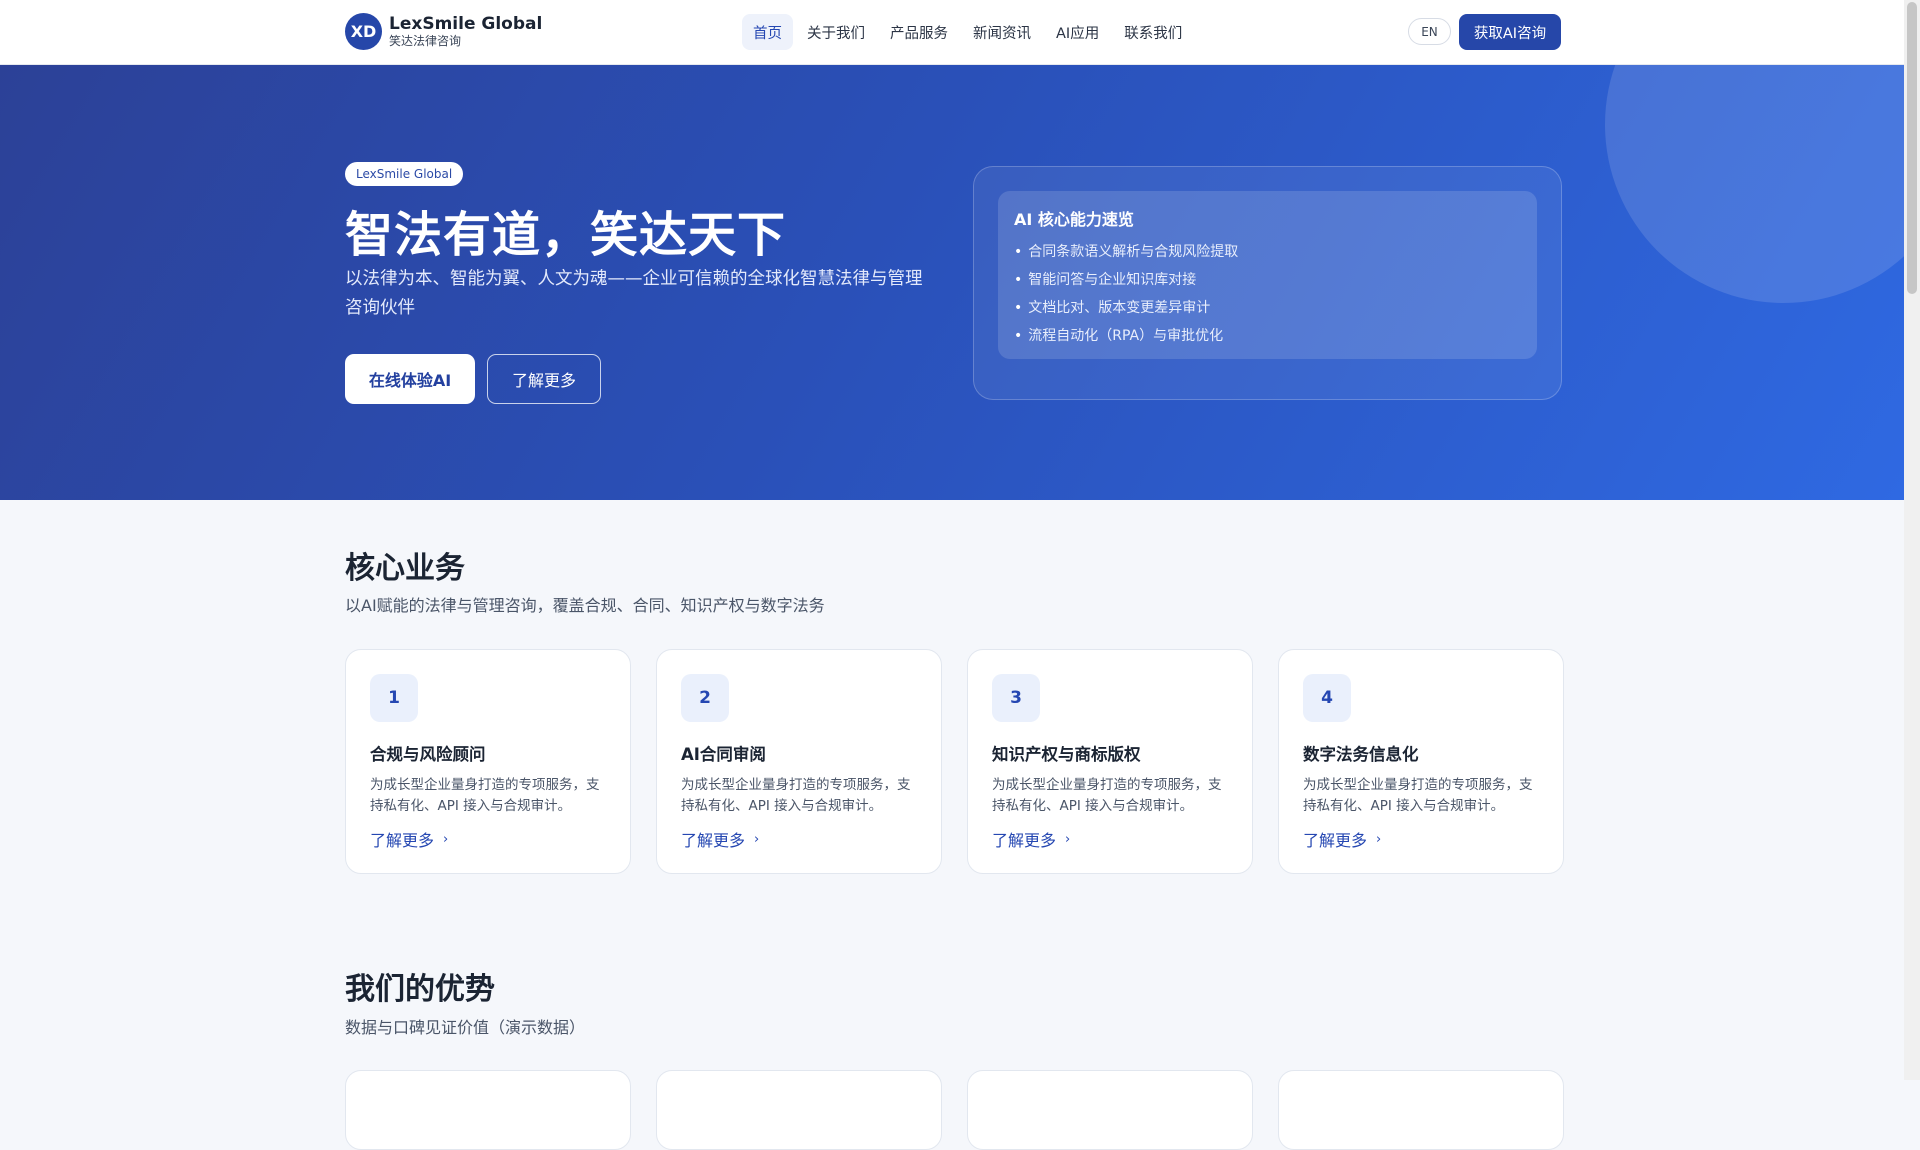 This screenshot has width=1920, height=1150. Describe the element at coordinates (1074, 219) in the screenshot. I see `ai-card-title: AI 核心能力速览` at that location.